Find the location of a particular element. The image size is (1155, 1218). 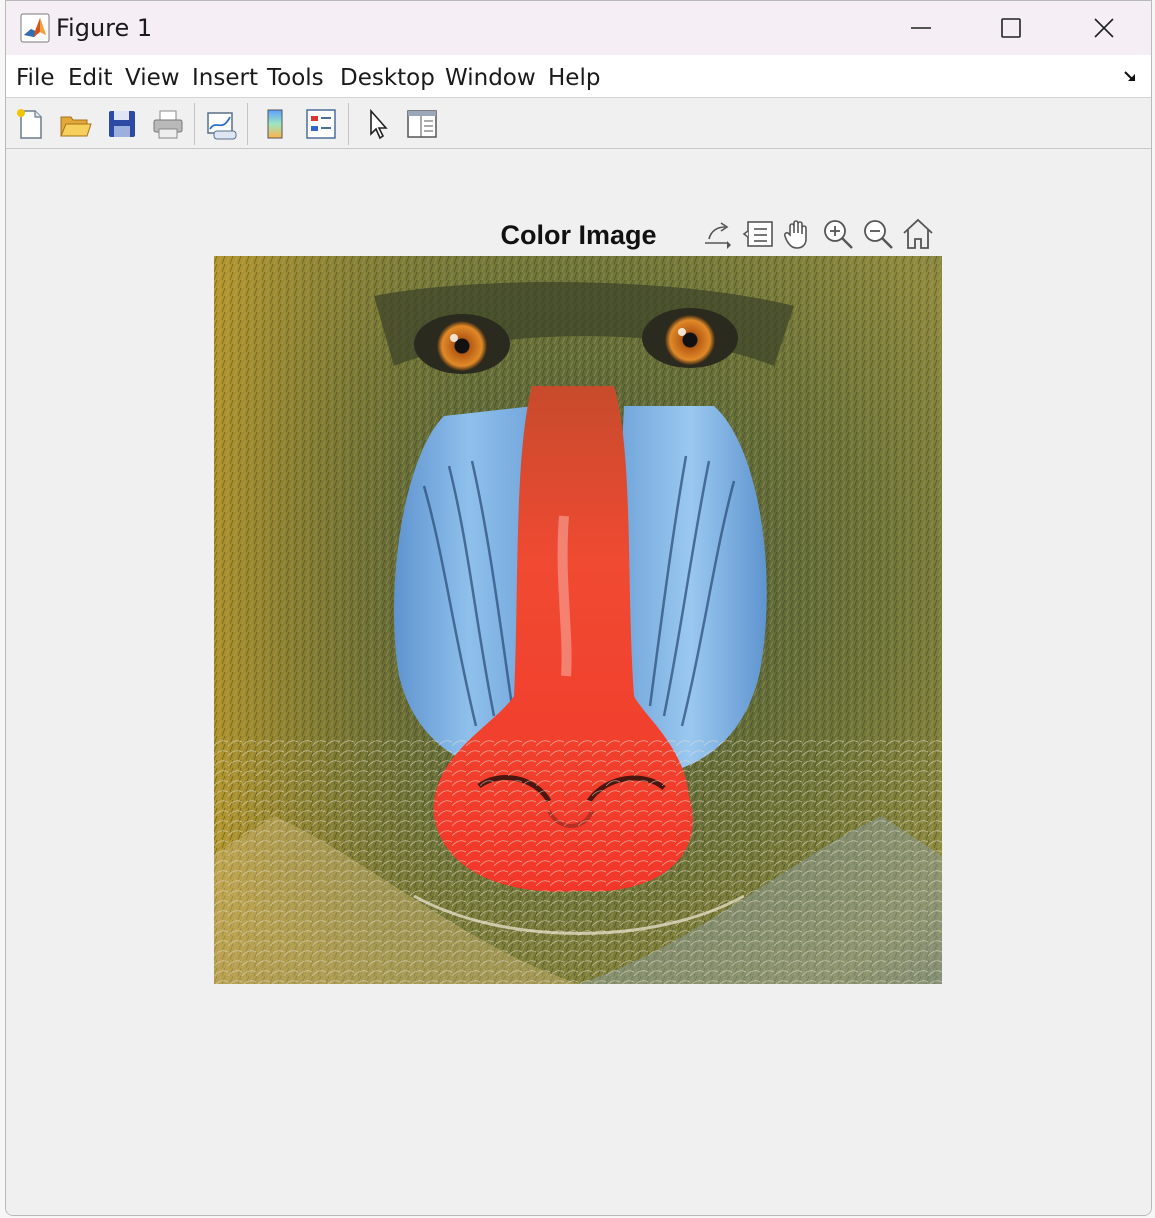

legend-icon is located at coordinates (321, 124).